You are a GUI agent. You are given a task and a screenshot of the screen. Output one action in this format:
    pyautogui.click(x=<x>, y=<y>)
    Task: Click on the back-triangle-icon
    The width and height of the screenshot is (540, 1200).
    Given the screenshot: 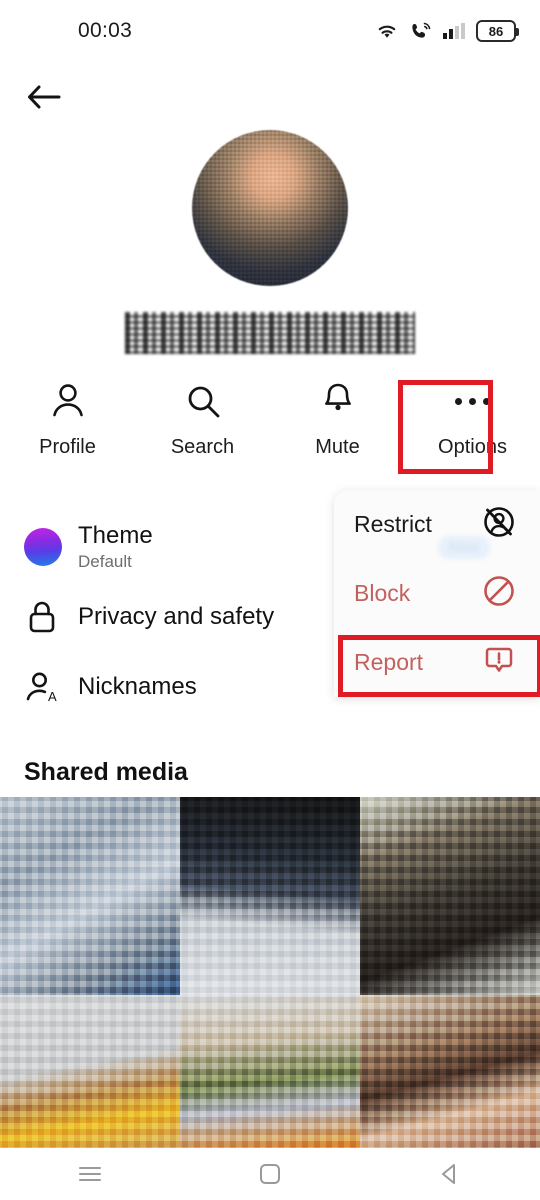 What is the action you would take?
    pyautogui.click(x=450, y=1174)
    